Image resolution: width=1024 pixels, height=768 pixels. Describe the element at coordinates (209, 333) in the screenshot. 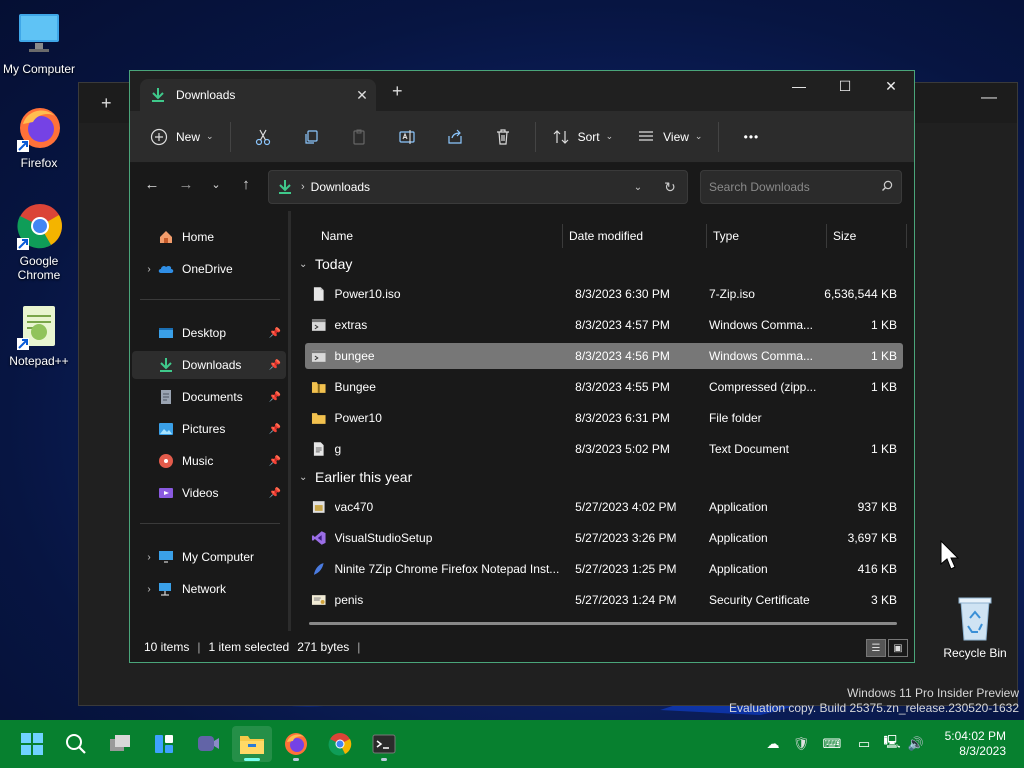

I see `sidebar-item-desktop: Desktop 📌` at that location.